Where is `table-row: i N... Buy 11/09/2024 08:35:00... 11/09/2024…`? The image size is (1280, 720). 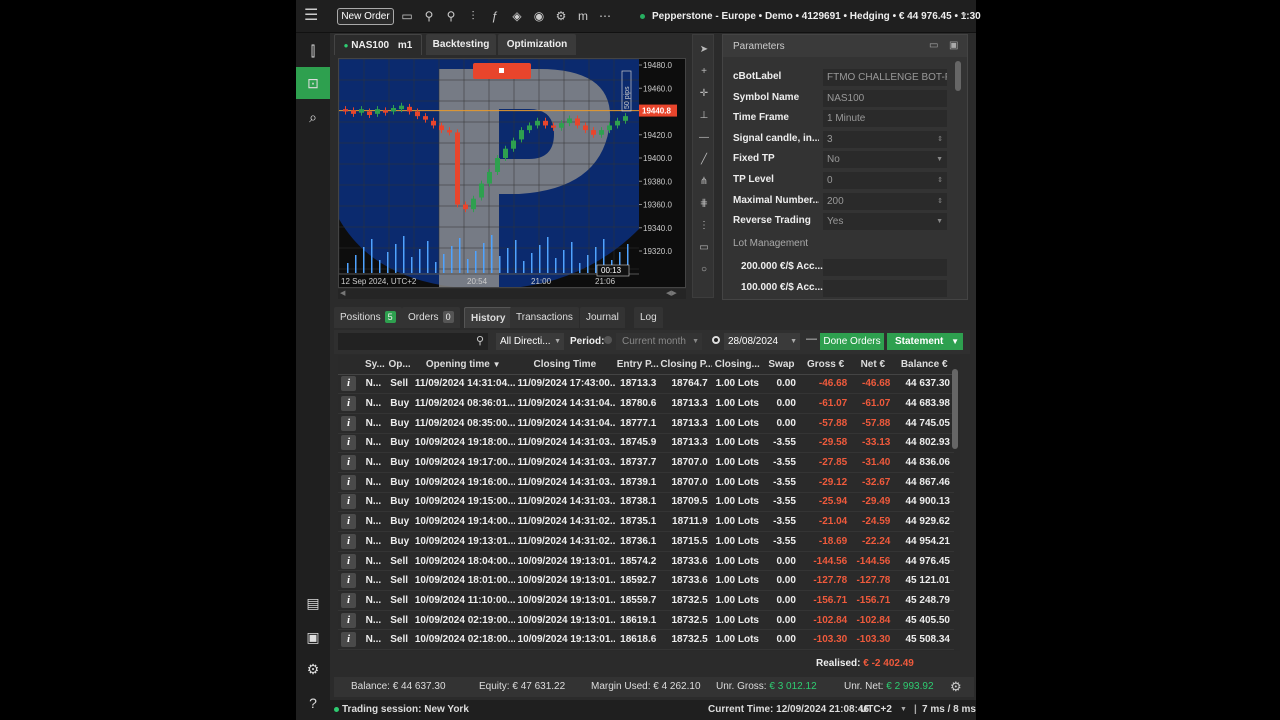 table-row: i N... Buy 11/09/2024 08:35:00... 11/09/2024… is located at coordinates (646, 423).